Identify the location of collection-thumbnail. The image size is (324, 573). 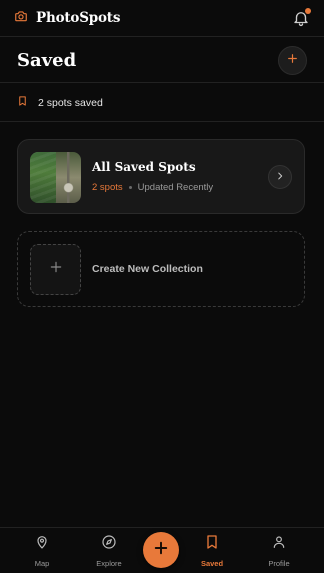
(55, 177).